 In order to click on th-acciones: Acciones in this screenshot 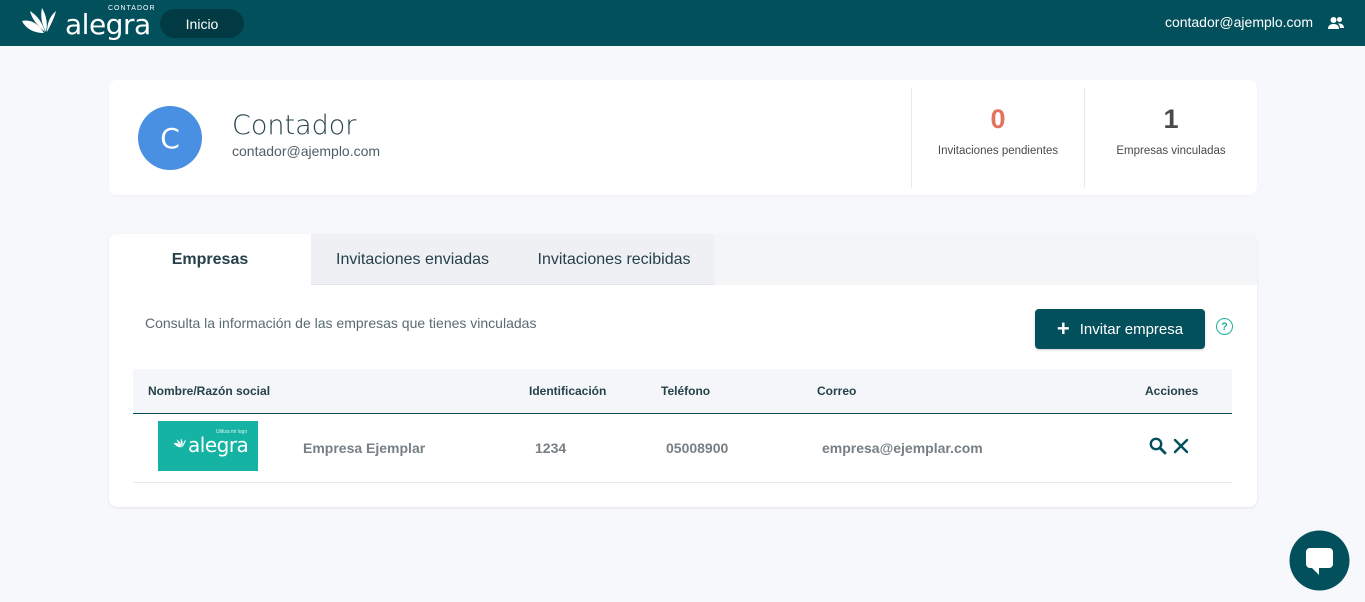, I will do `click(1172, 391)`.